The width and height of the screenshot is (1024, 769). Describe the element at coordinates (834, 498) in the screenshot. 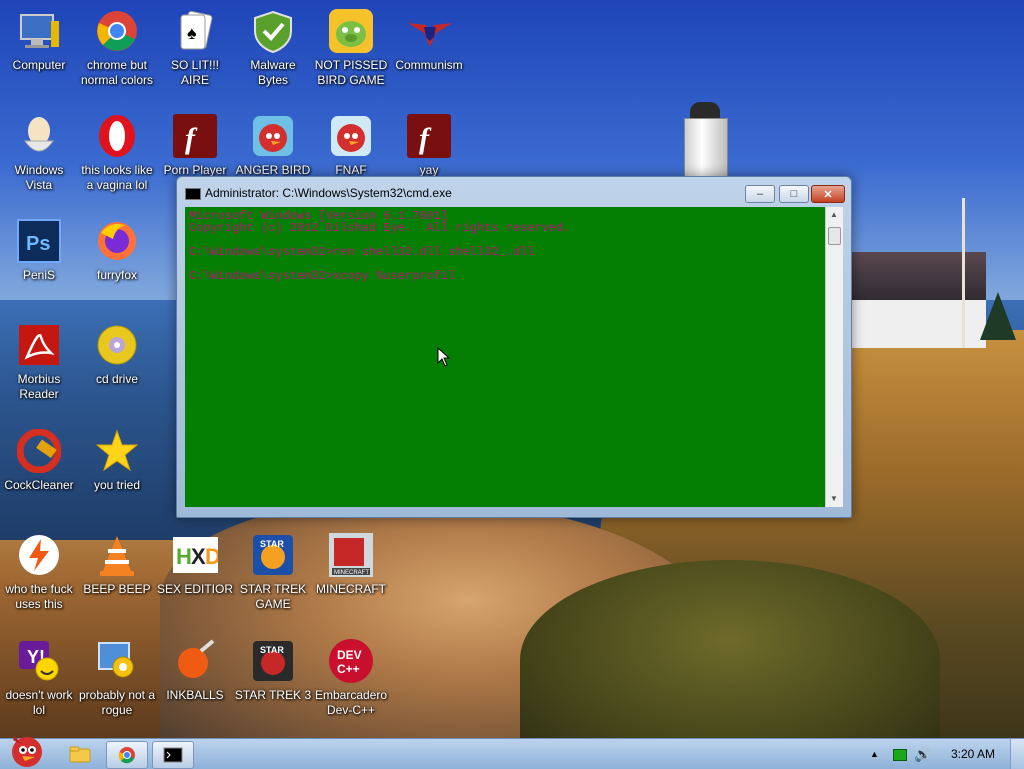

I see `scroll-down-icon: ▼` at that location.